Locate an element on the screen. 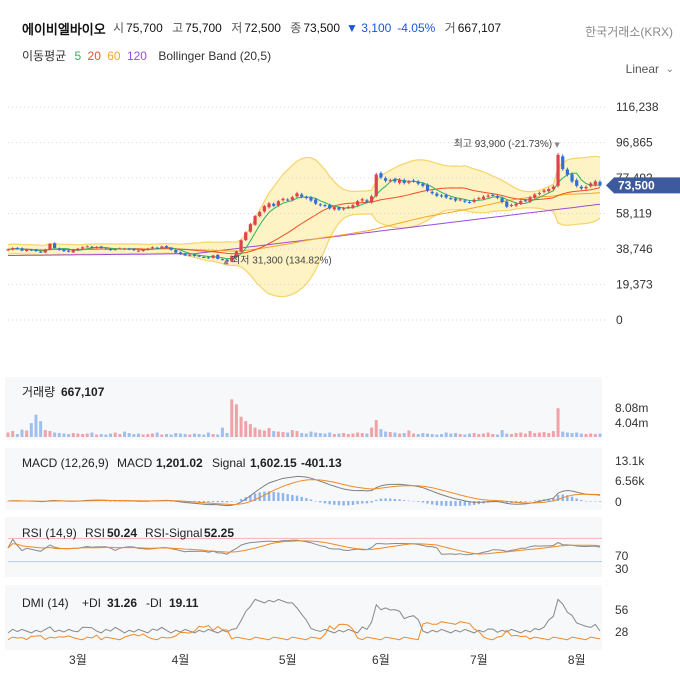 This screenshot has width=680, height=697. dmi-axis-label: 56 is located at coordinates (622, 610).